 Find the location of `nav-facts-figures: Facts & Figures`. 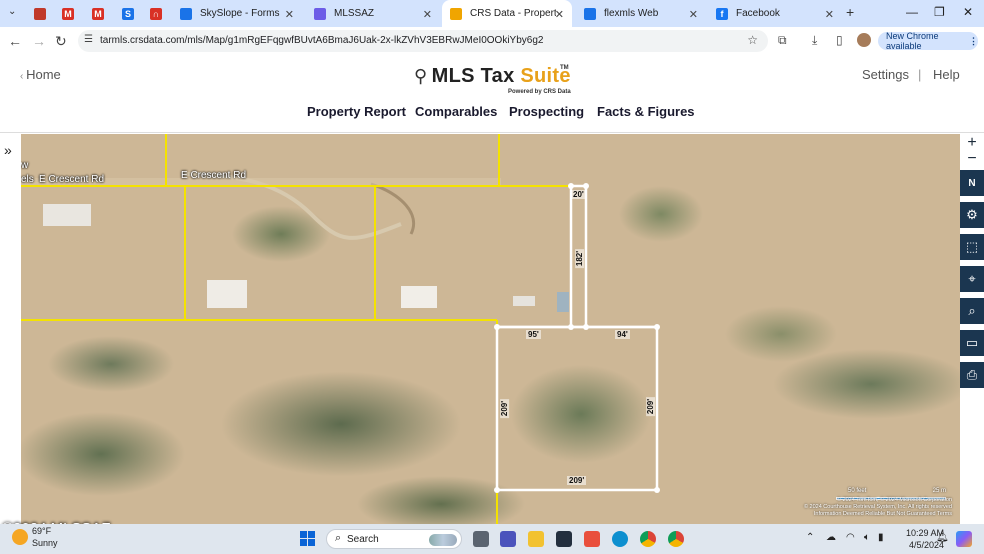

nav-facts-figures: Facts & Figures is located at coordinates (646, 111).